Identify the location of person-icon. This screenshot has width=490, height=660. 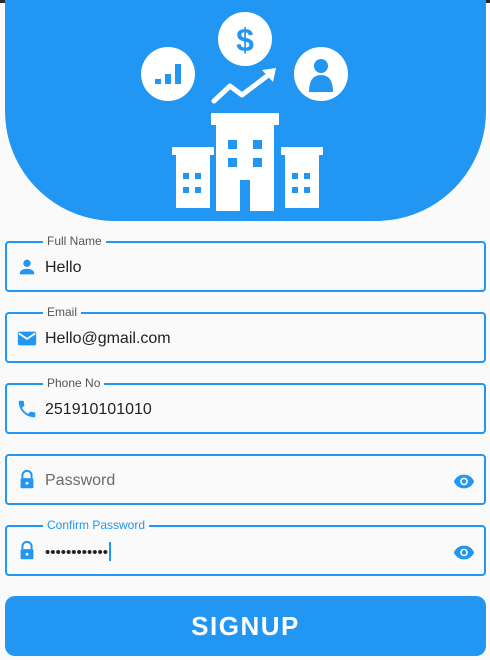
(27, 267).